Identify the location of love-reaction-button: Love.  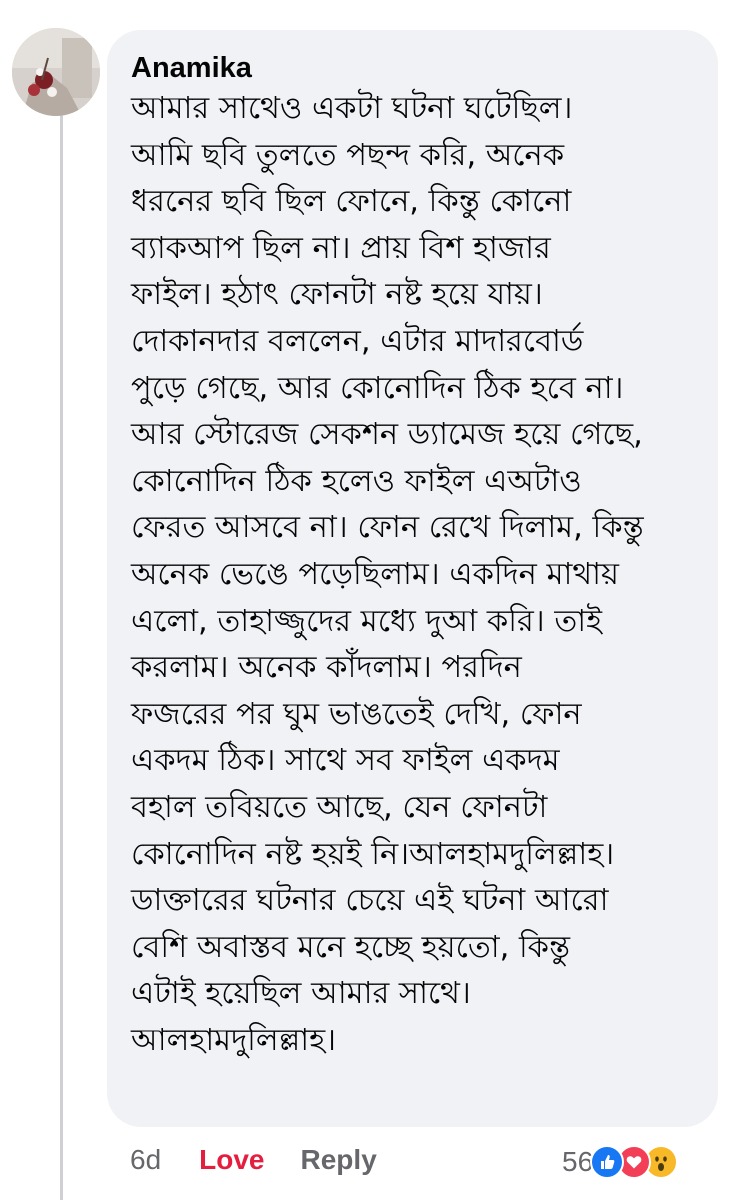
(231, 1160).